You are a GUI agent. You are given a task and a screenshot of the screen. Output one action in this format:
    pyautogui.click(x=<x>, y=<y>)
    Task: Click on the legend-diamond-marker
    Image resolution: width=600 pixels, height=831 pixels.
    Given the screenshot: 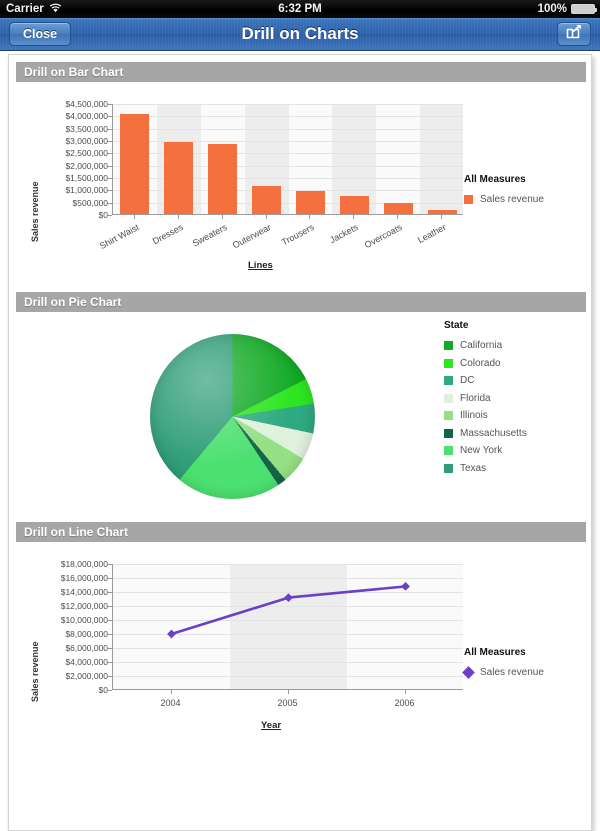 What is the action you would take?
    pyautogui.click(x=468, y=673)
    